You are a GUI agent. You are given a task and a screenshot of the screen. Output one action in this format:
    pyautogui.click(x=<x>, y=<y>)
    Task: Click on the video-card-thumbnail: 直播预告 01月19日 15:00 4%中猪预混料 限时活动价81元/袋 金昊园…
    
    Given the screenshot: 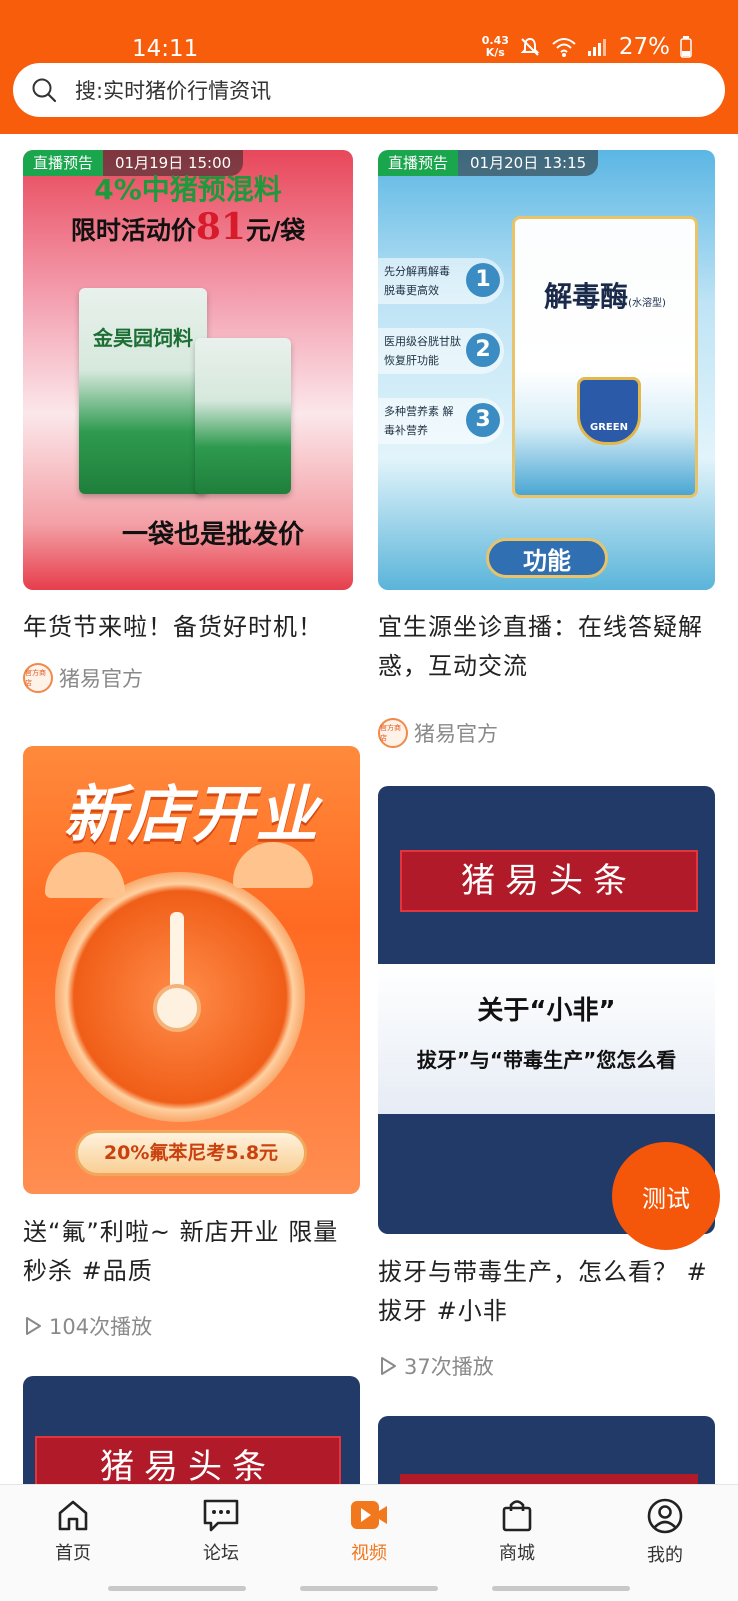 What is the action you would take?
    pyautogui.click(x=188, y=370)
    